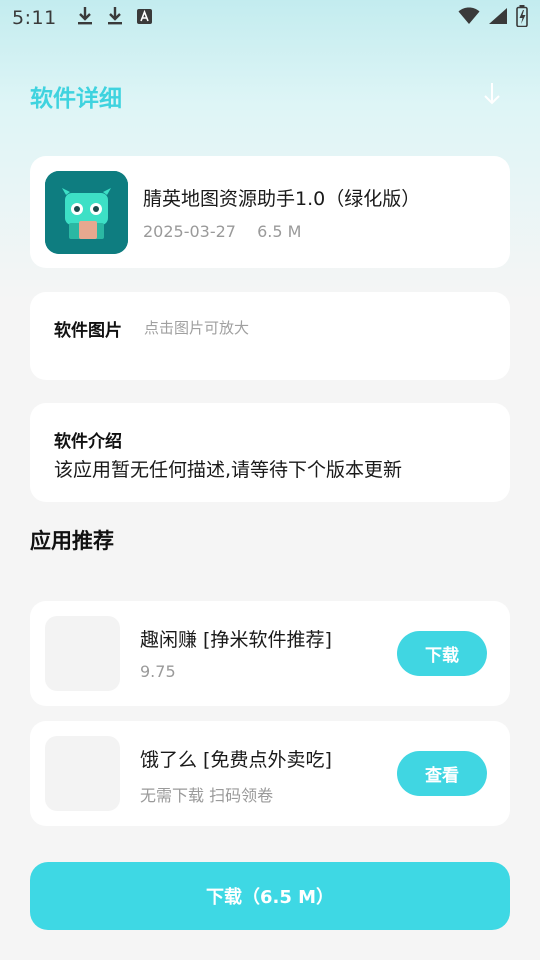 The width and height of the screenshot is (540, 960). What do you see at coordinates (492, 96) in the screenshot?
I see `download-arrow-icon` at bounding box center [492, 96].